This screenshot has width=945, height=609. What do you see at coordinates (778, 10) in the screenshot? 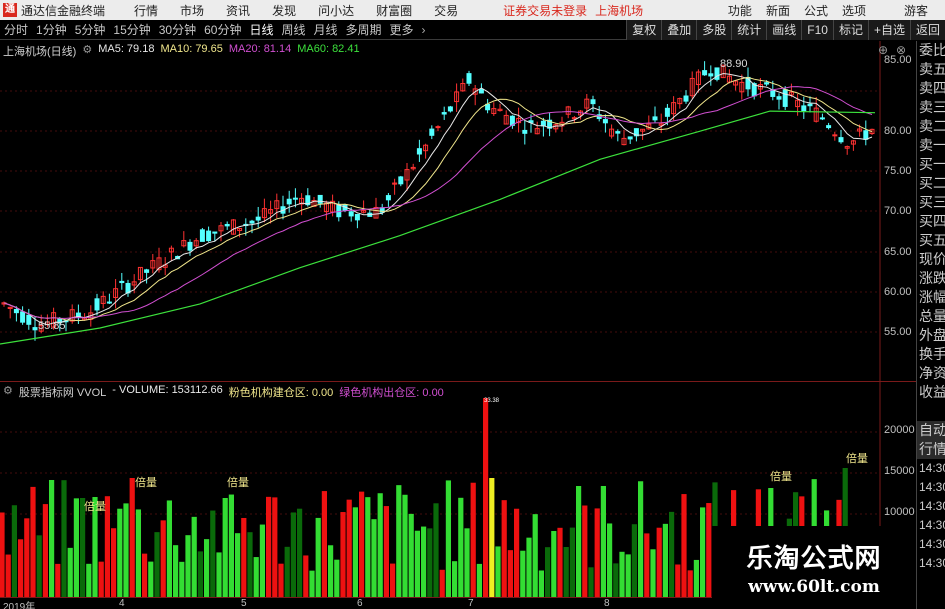
I see `menu-new-page: 新面` at bounding box center [778, 10].